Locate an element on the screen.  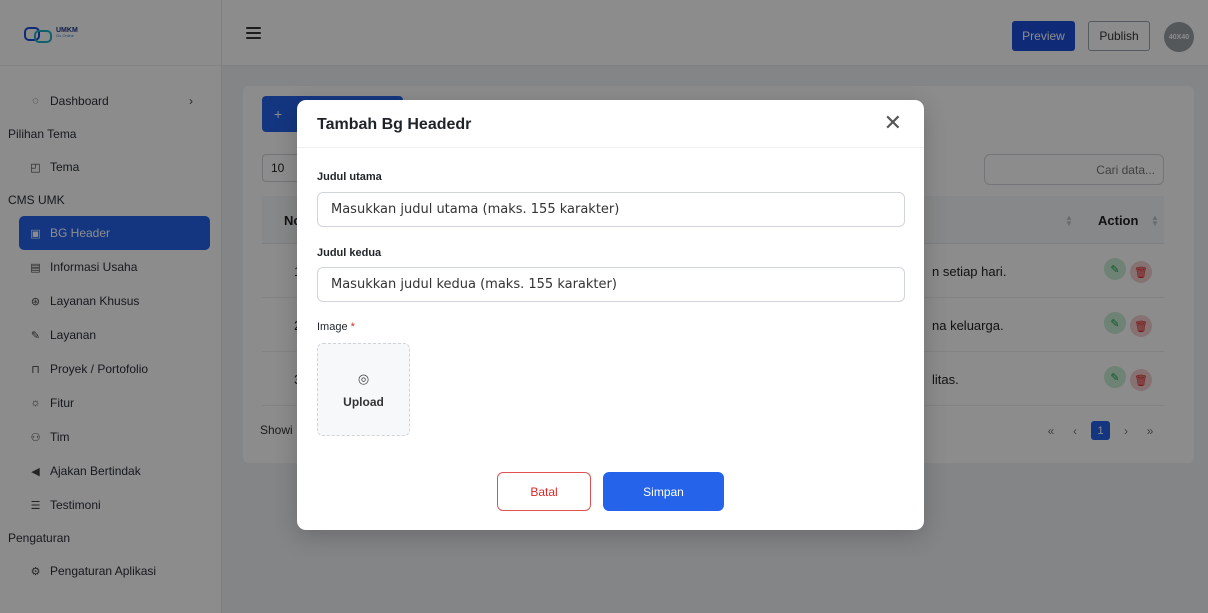
cancel-button: Batal is located at coordinates (544, 491).